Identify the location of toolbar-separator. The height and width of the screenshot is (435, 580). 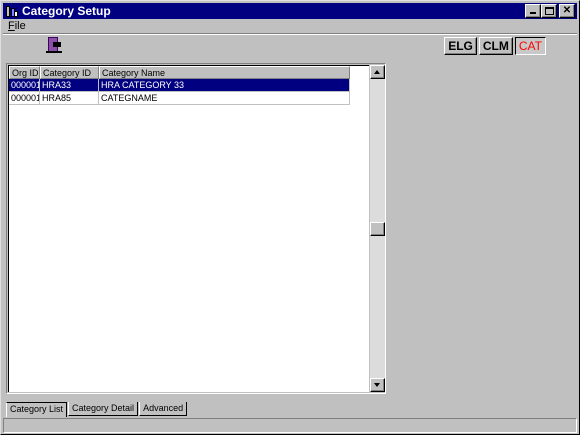
(290, 34).